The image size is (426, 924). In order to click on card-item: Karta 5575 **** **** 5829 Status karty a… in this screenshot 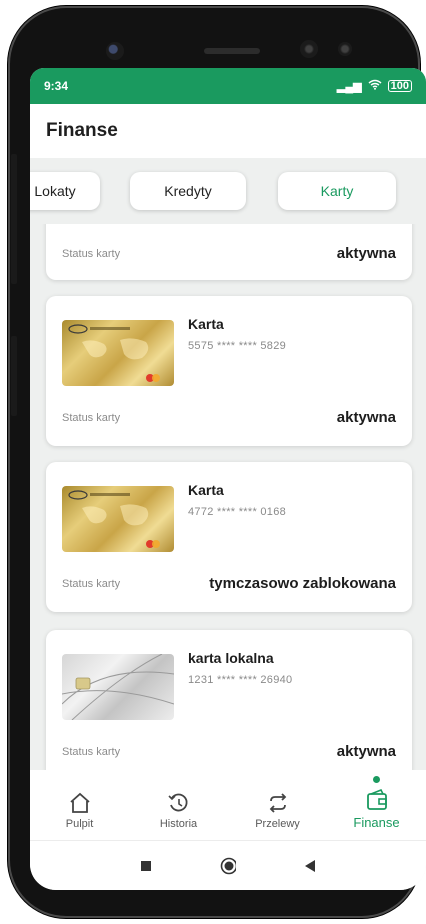, I will do `click(229, 371)`.